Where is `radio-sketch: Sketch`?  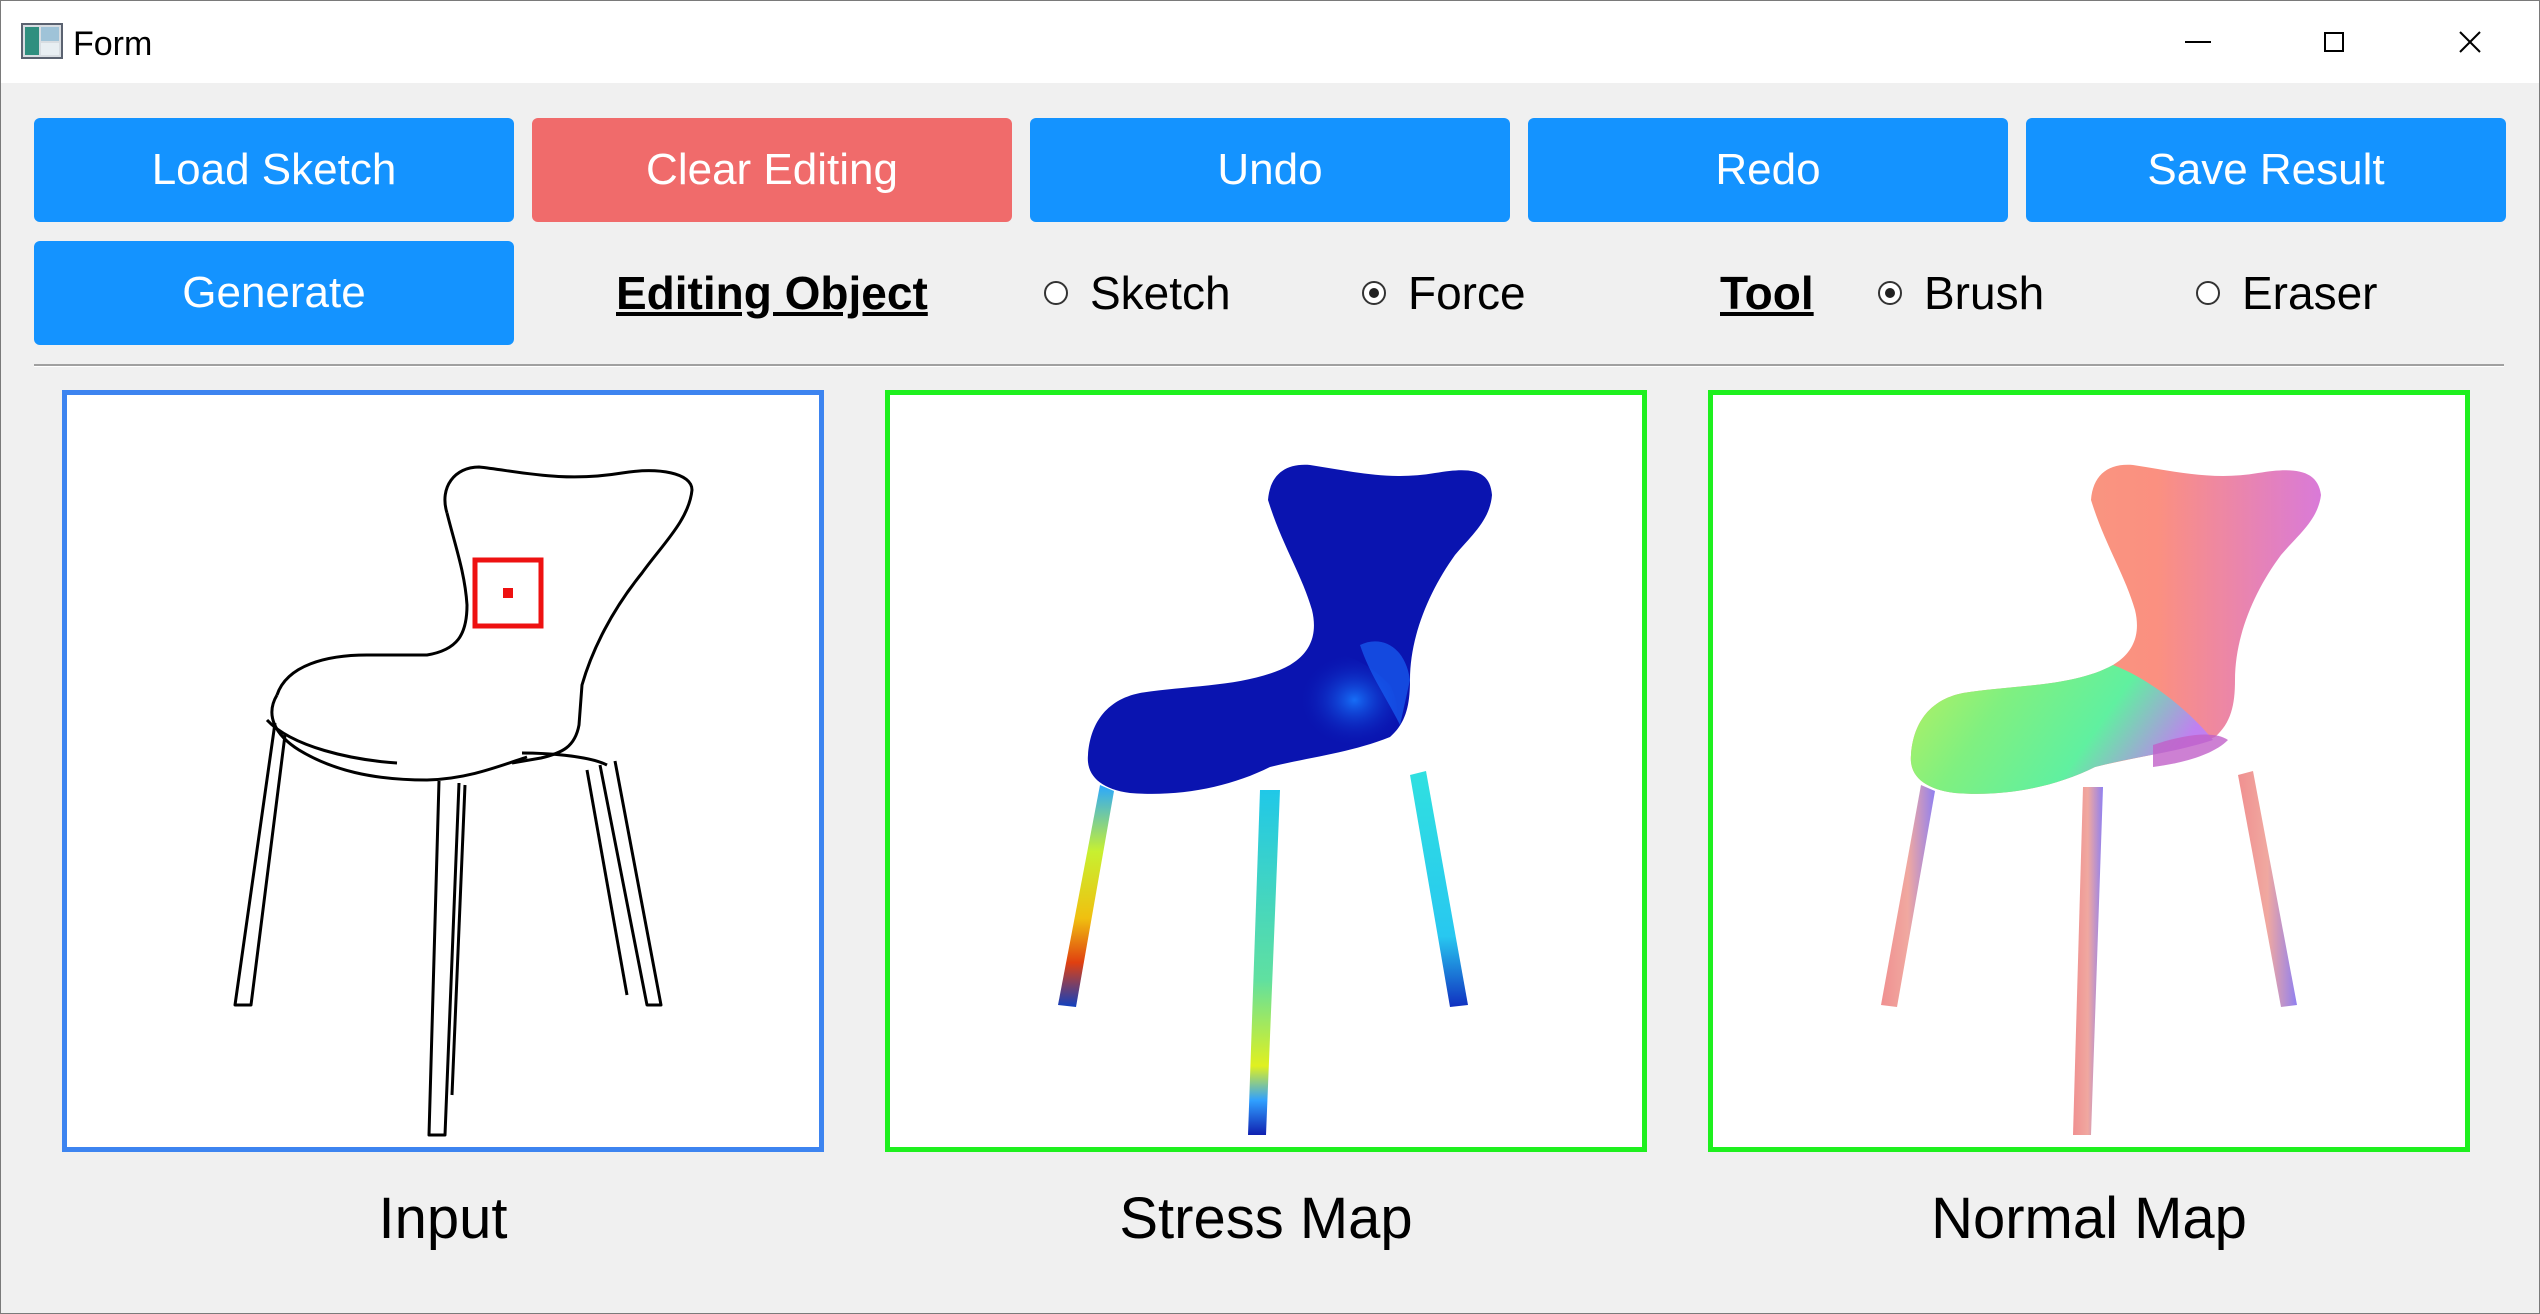 radio-sketch: Sketch is located at coordinates (1137, 293).